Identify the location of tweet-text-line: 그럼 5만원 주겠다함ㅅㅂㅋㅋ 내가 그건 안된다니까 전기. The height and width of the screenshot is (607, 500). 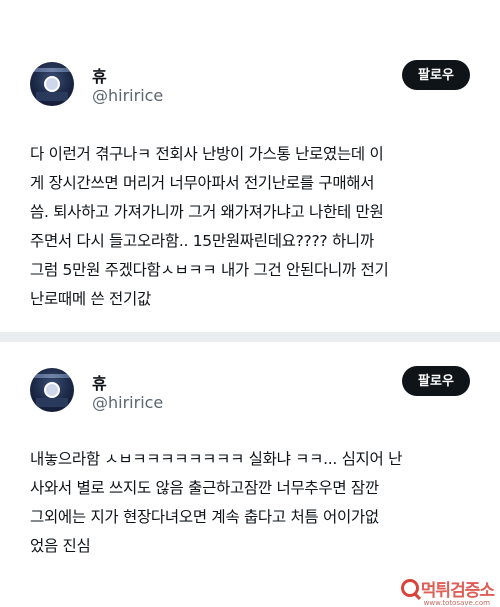
(209, 270).